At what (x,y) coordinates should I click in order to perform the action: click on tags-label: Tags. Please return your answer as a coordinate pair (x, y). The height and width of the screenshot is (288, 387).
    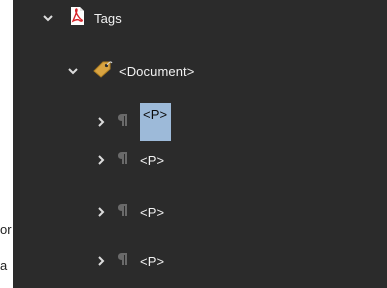
    Looking at the image, I should click on (108, 18).